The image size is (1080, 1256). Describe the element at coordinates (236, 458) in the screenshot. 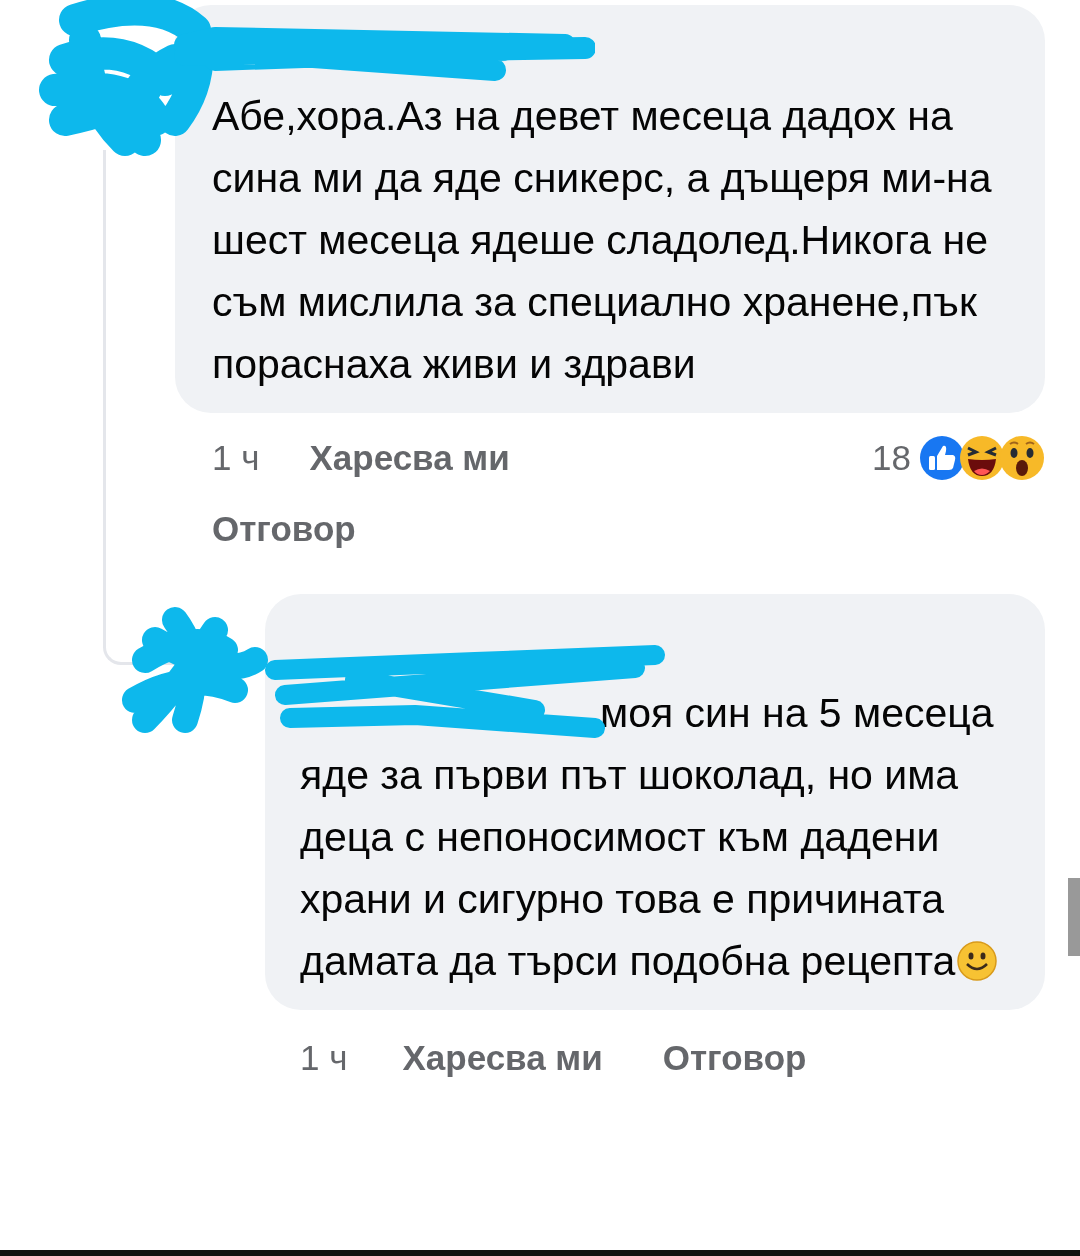

I see `comment-time: 1 ч` at that location.